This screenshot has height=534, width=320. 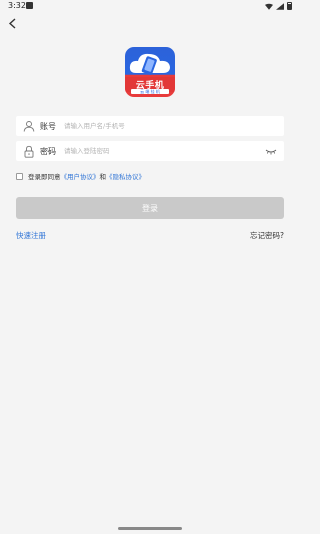 I want to click on quick-register-link: 快速注册, so click(x=31, y=235).